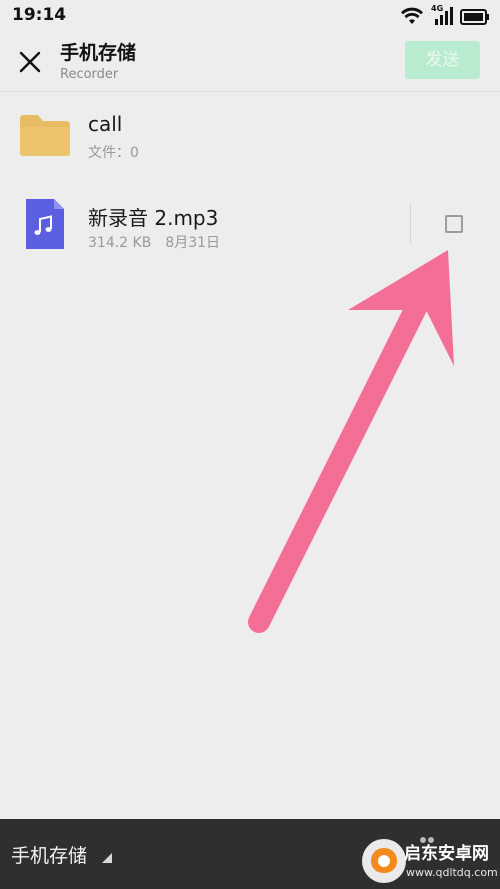 The width and height of the screenshot is (500, 889). What do you see at coordinates (452, 872) in the screenshot?
I see `watermark-url: www.qdltdq.com` at bounding box center [452, 872].